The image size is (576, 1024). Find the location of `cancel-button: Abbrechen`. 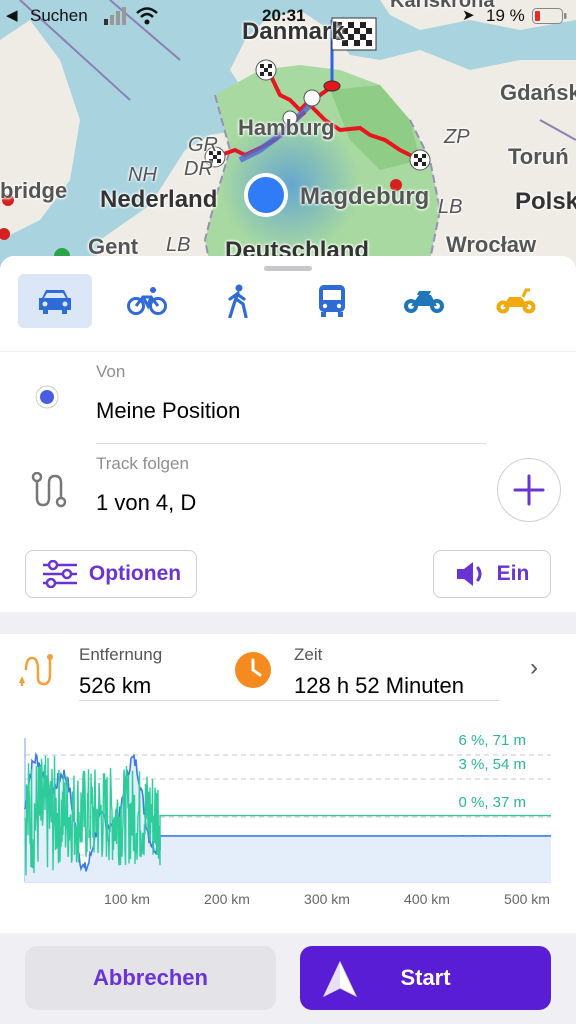

cancel-button: Abbrechen is located at coordinates (150, 978).